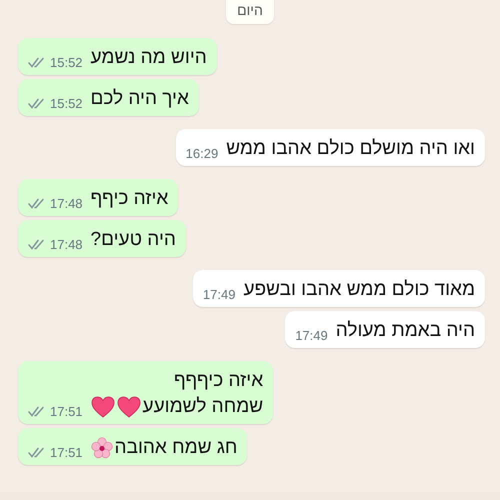 This screenshot has height=500, width=500. I want to click on message-text: שמחה לשמועע, so click(203, 407).